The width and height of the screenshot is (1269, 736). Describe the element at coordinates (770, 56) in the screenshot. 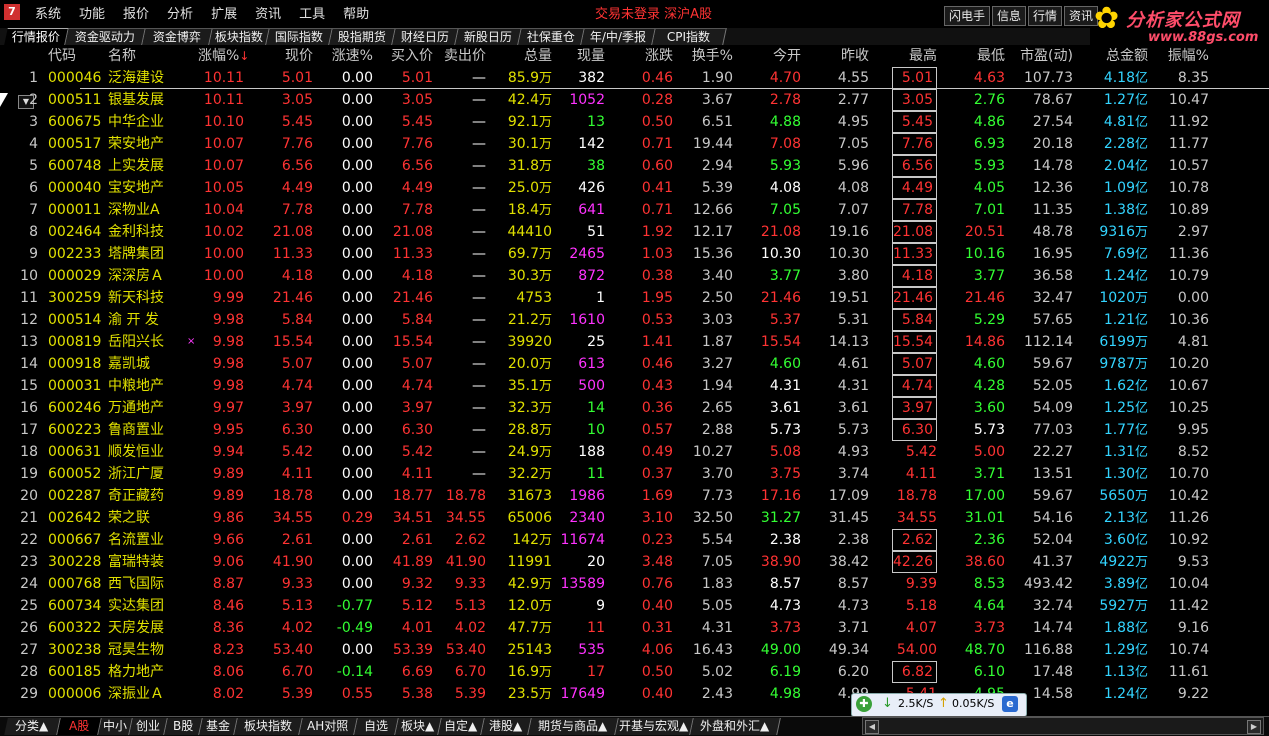

I see `header-open: 今开` at that location.